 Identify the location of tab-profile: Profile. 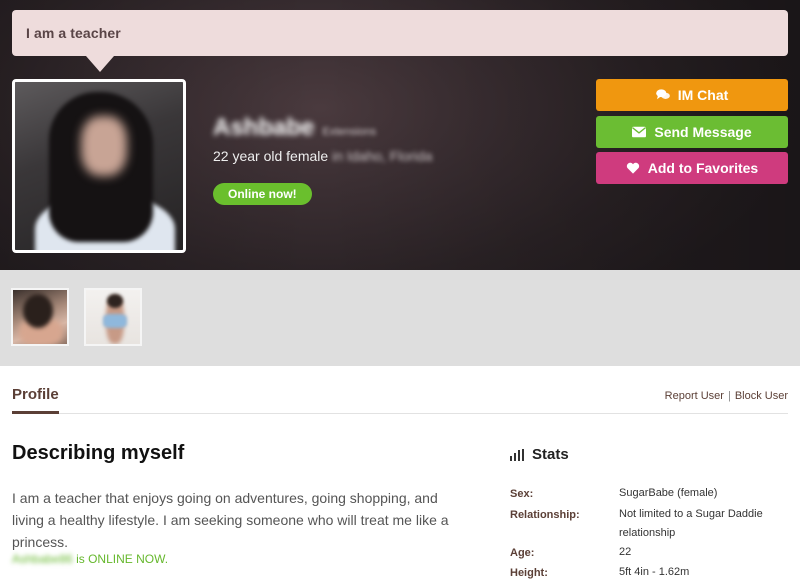
(35, 400).